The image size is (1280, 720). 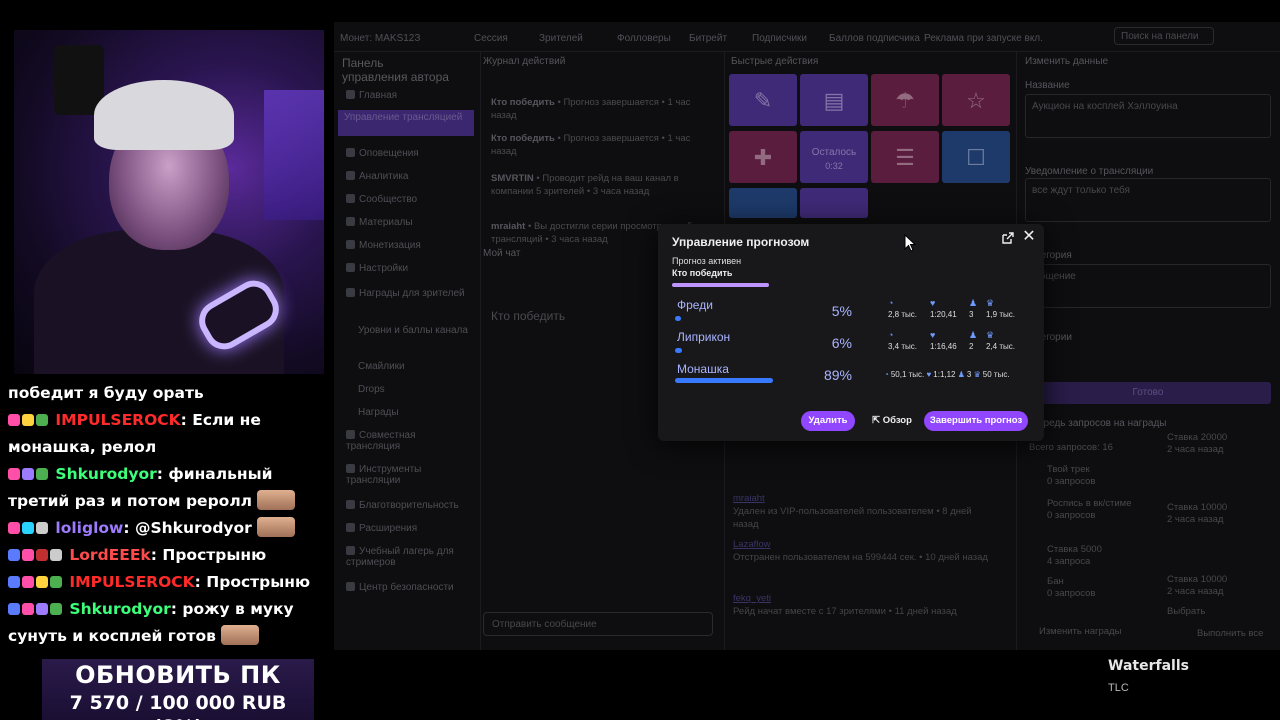 What do you see at coordinates (350, 198) in the screenshot?
I see `community-icon` at bounding box center [350, 198].